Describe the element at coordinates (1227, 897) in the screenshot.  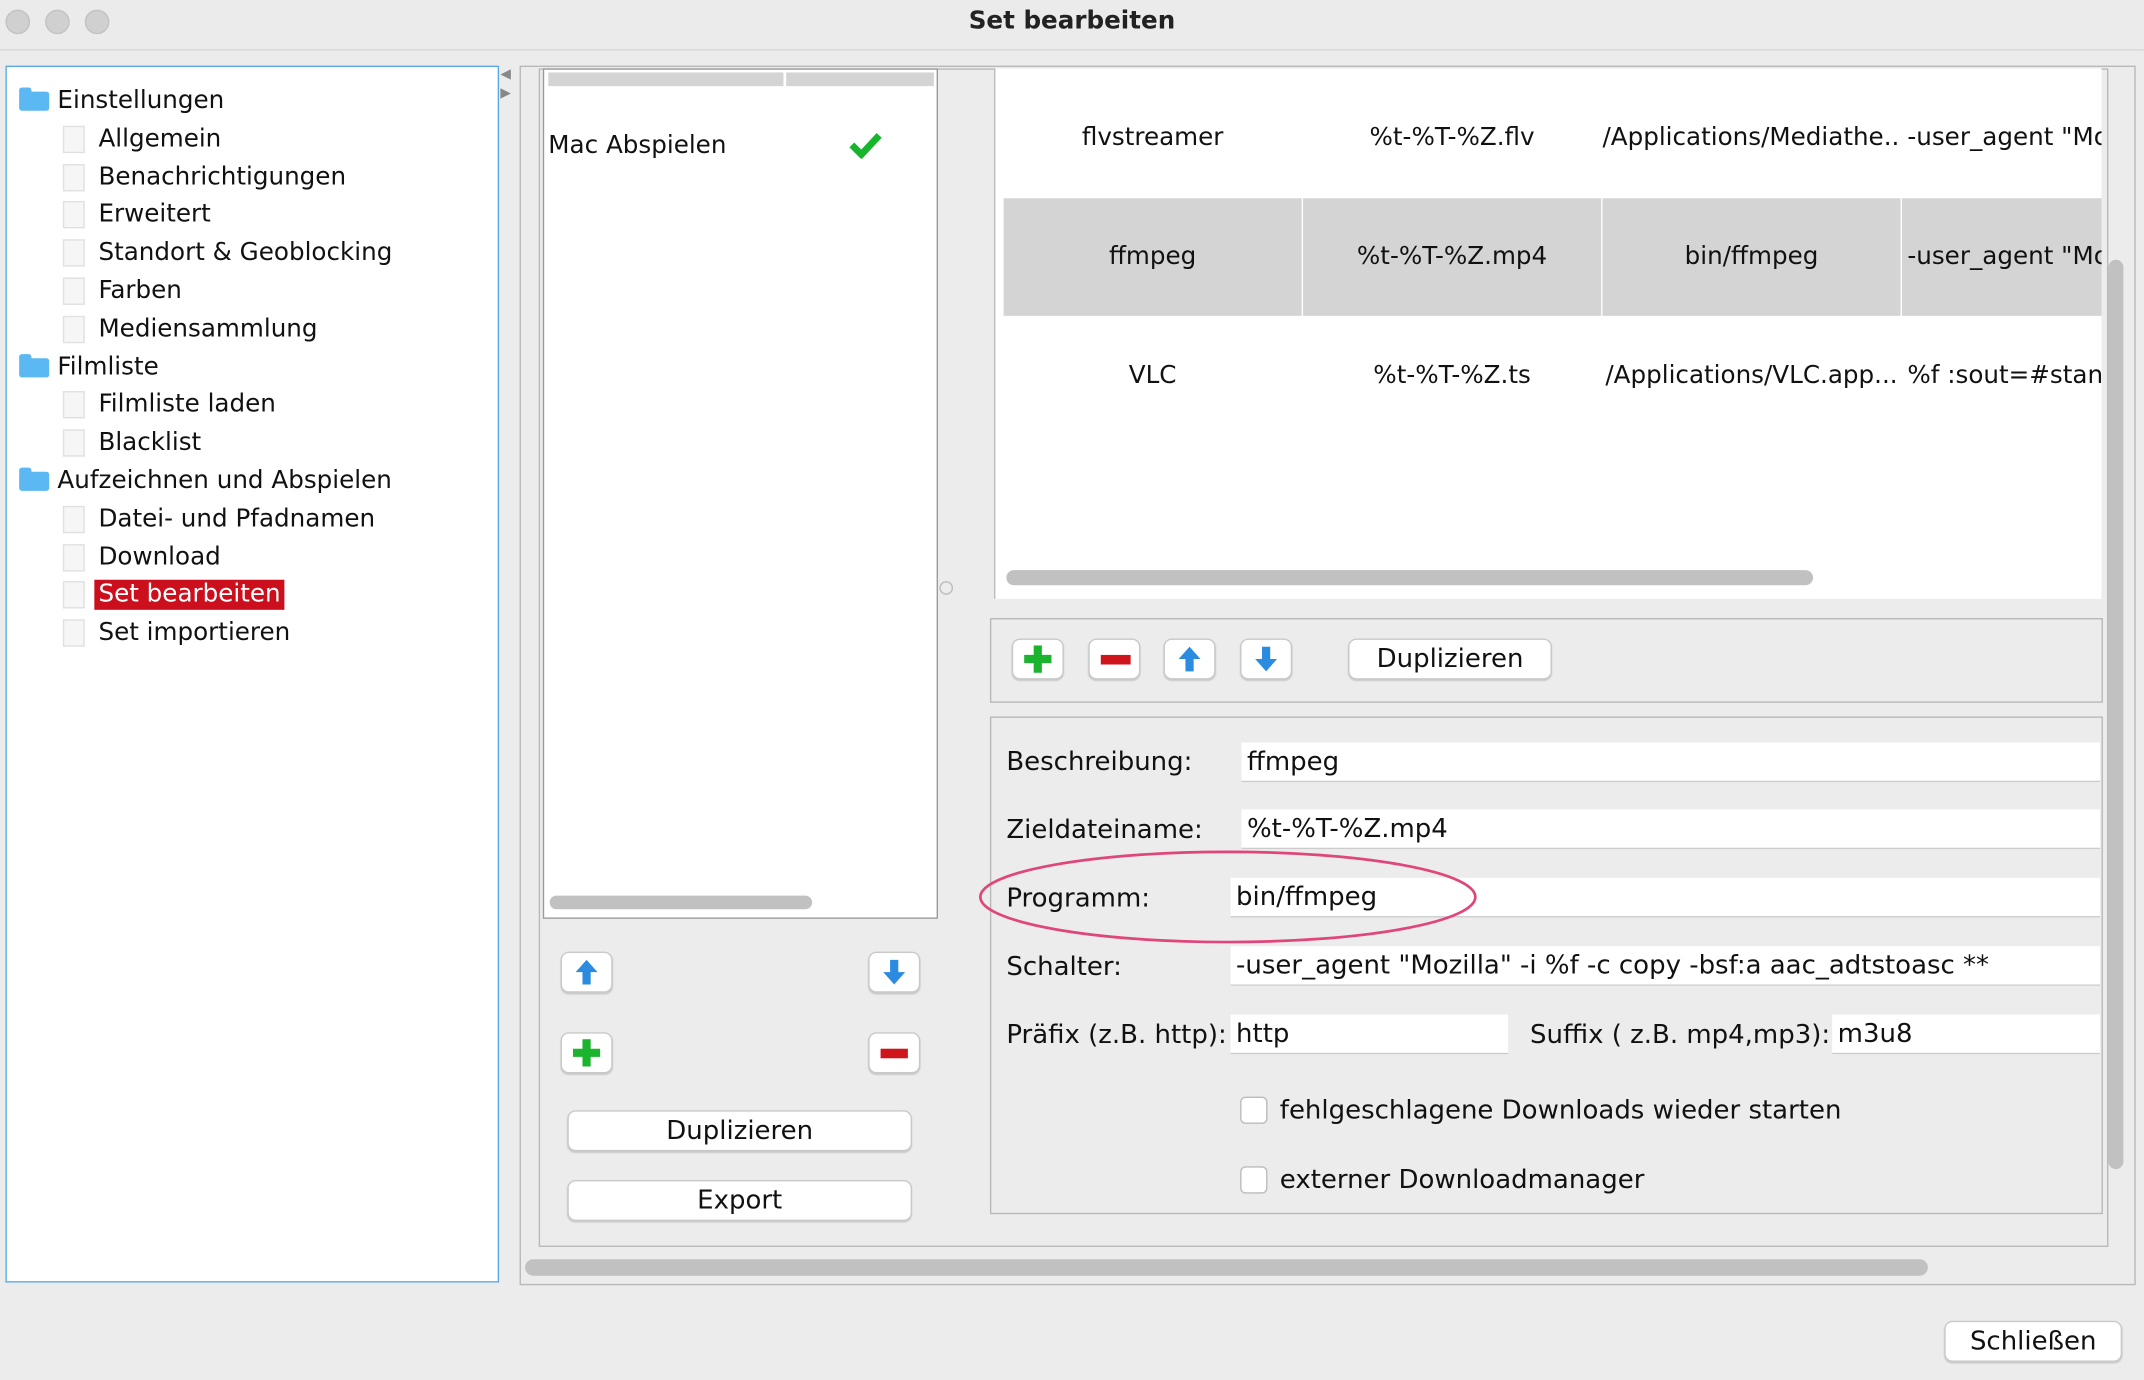
I see `highlight-ellipse` at that location.